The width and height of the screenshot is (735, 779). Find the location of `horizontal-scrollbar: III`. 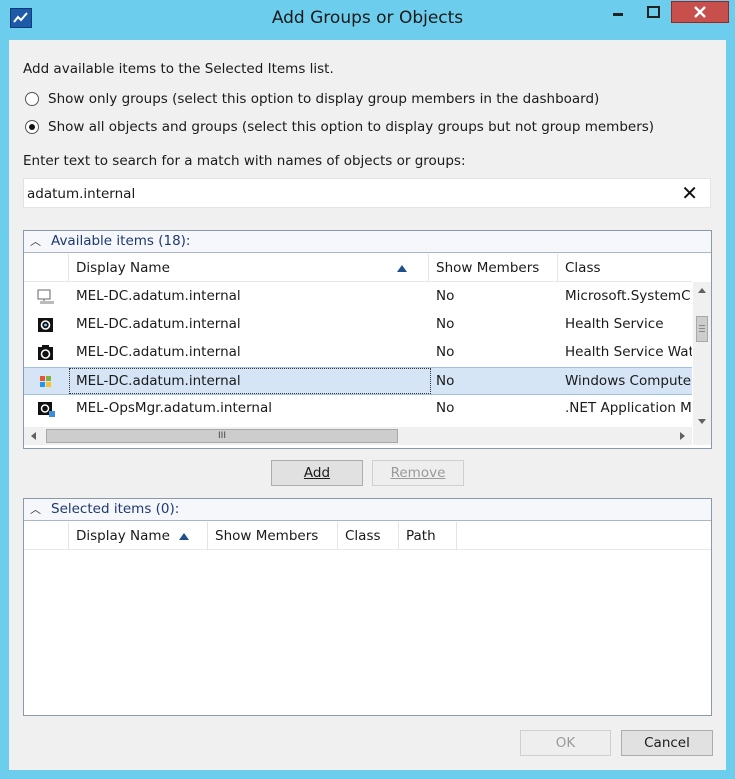

horizontal-scrollbar: III is located at coordinates (358, 436).